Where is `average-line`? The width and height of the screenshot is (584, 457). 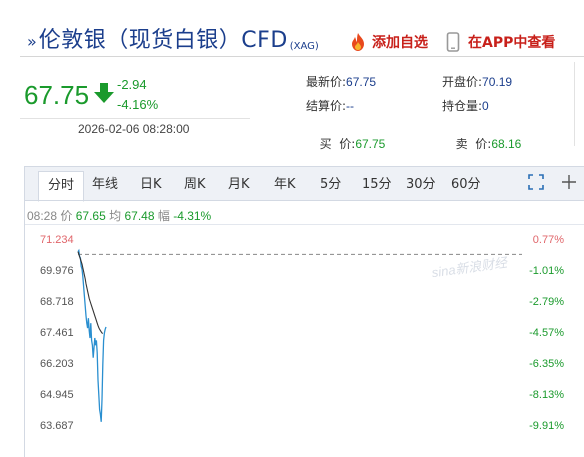 average-line is located at coordinates (90, 292).